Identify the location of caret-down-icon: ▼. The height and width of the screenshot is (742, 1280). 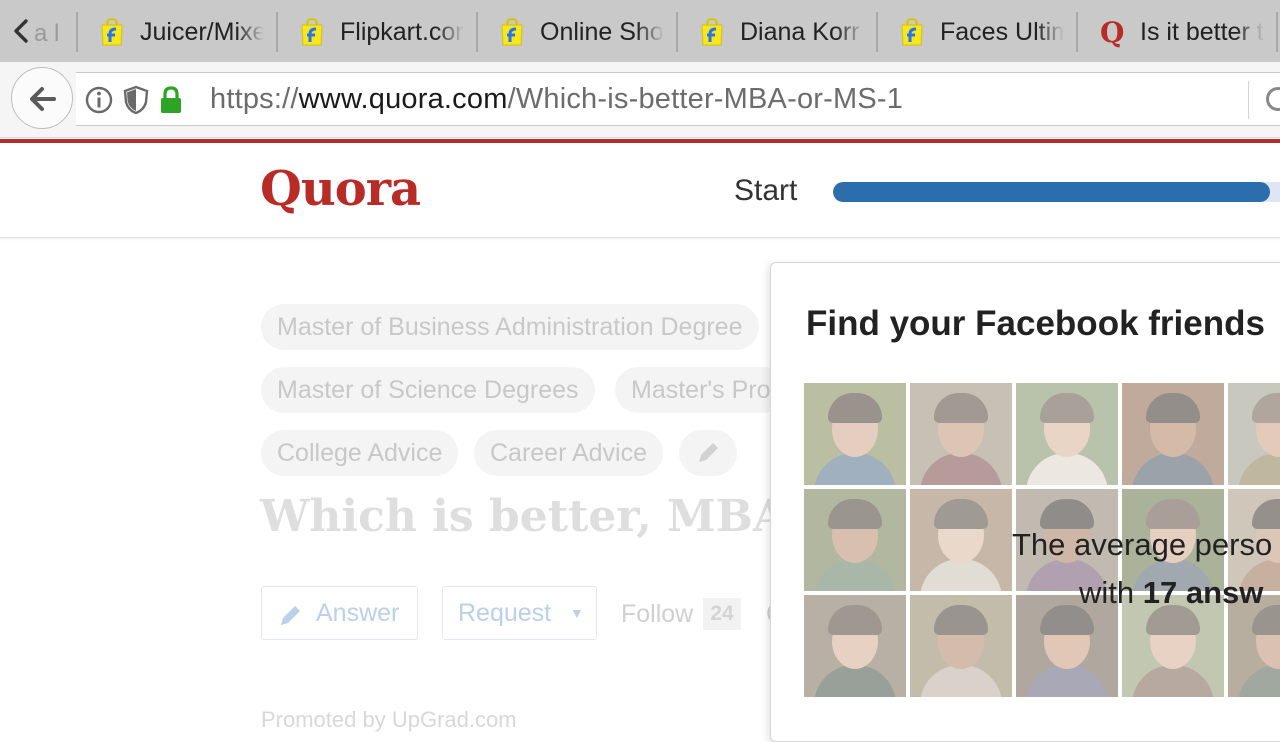
(577, 613).